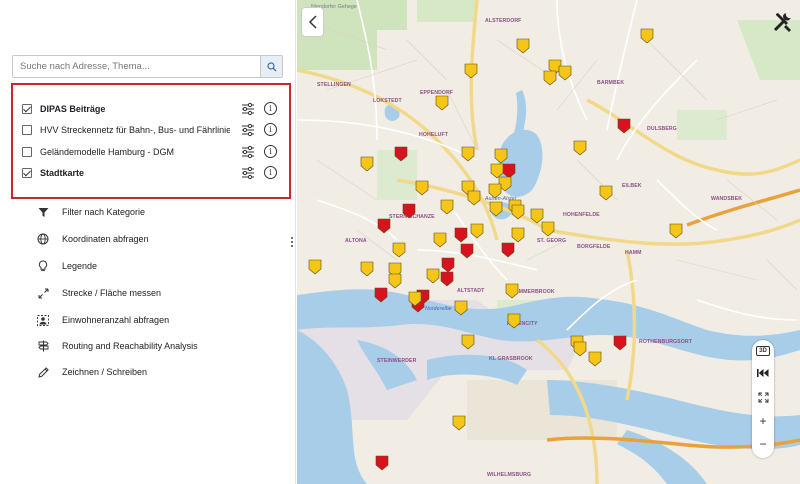  I want to click on layer-dgm: Geländemodelle Hamburg - DGM i, so click(153, 152).